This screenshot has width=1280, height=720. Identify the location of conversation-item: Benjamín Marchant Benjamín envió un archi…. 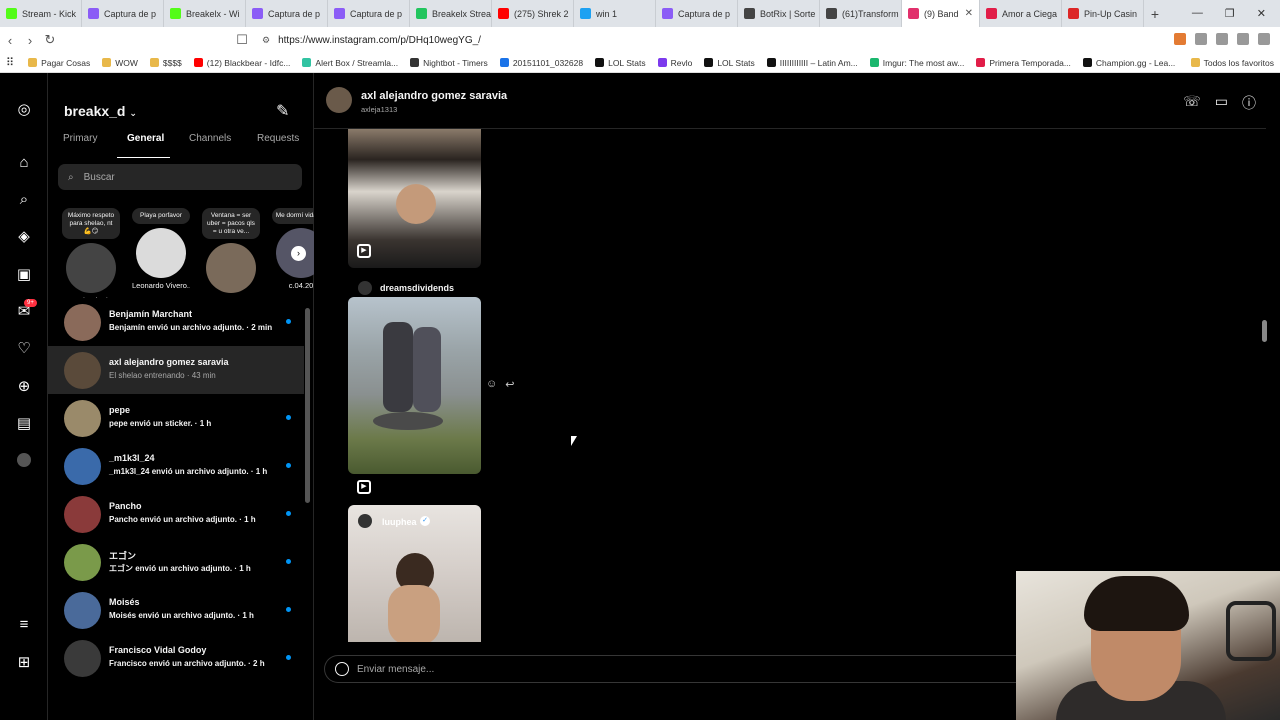
(176, 322).